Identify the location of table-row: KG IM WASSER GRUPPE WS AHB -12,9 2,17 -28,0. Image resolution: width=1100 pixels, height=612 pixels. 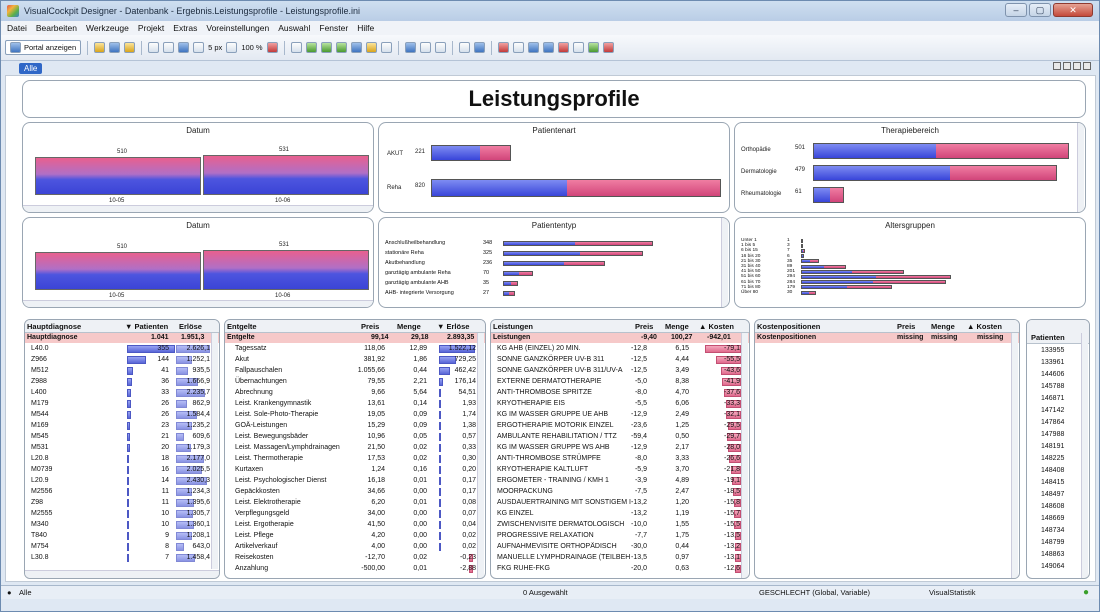
(620, 448).